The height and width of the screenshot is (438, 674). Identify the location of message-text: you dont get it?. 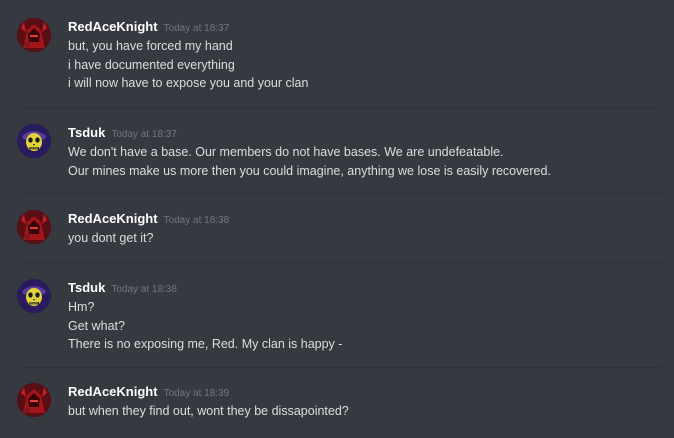
(111, 238).